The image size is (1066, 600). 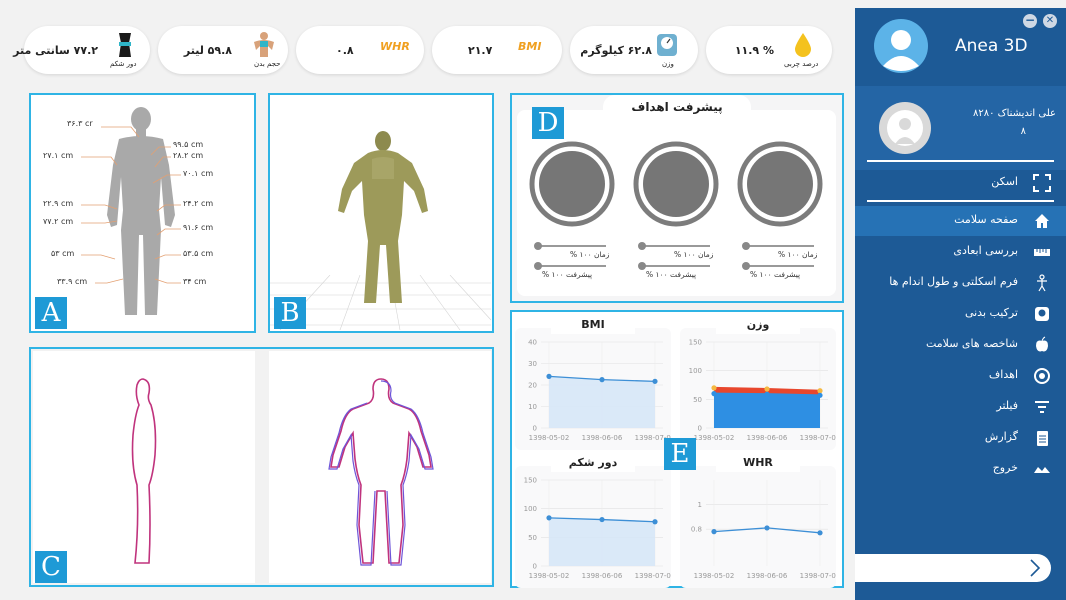 What do you see at coordinates (801, 64) in the screenshot?
I see `stat-fat-caption: درصد چربی` at bounding box center [801, 64].